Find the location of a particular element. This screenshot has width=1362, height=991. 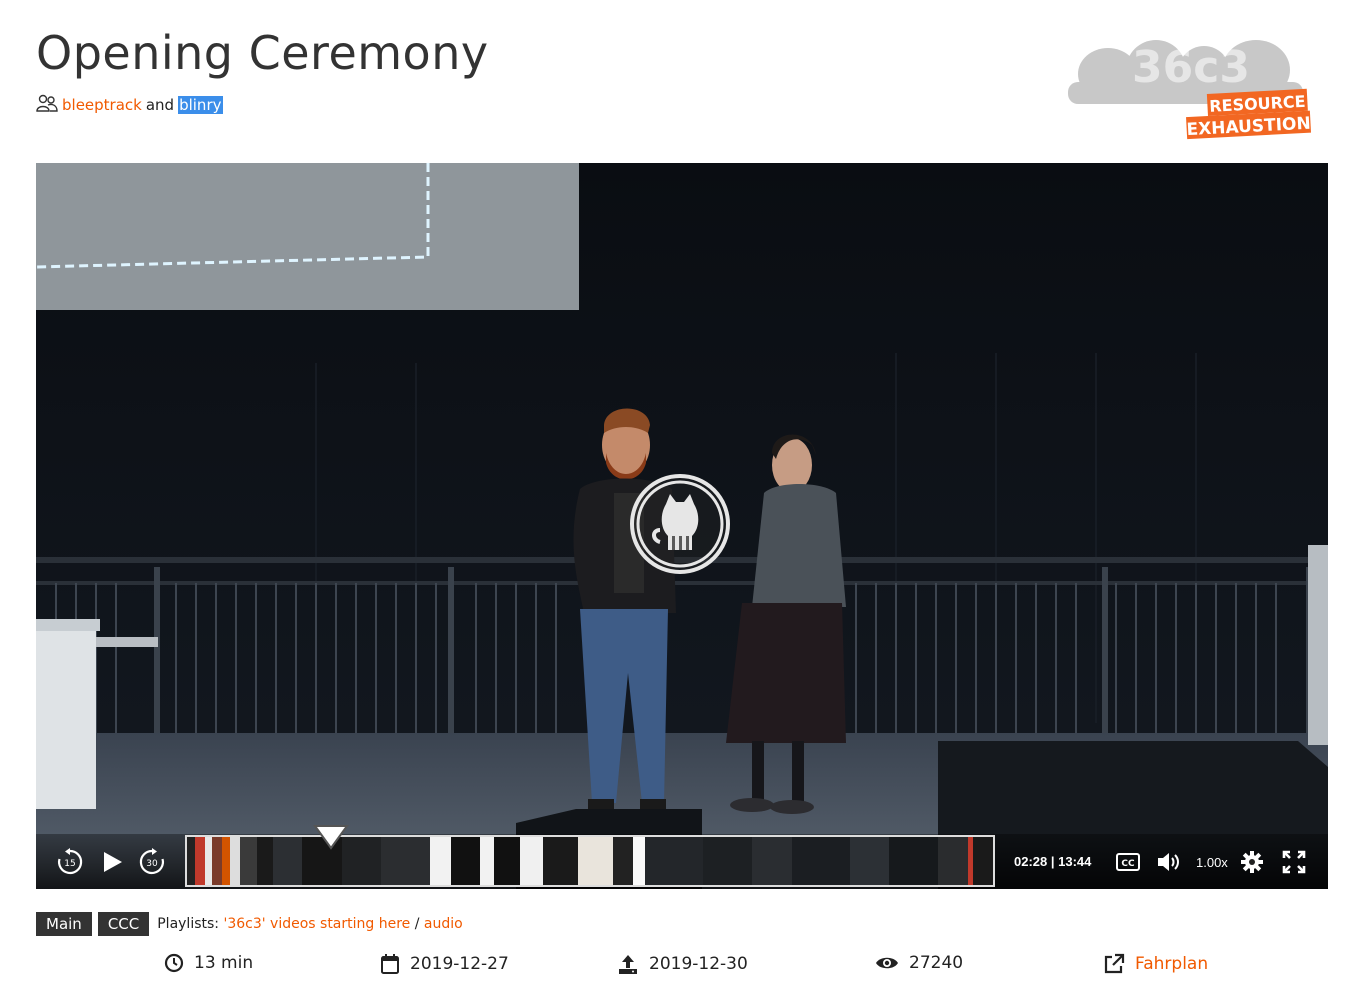

play-icon is located at coordinates (113, 862).